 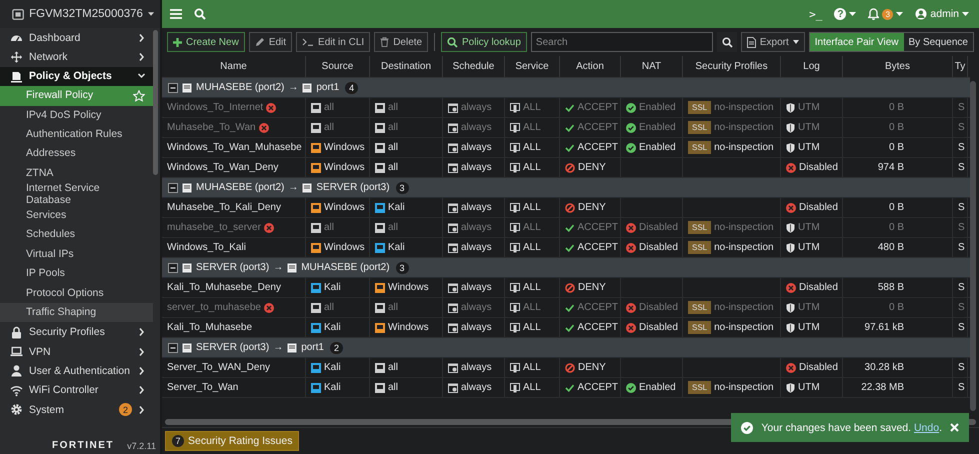 What do you see at coordinates (857, 42) in the screenshot?
I see `view-toggle: Interface Pair View` at bounding box center [857, 42].